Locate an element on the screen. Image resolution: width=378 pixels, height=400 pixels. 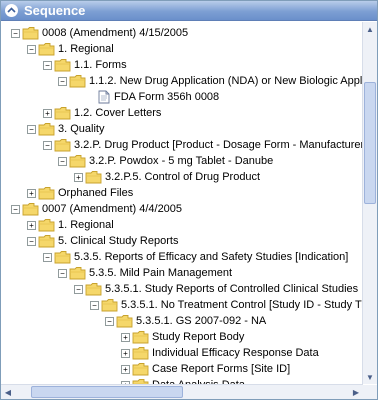
document-icon is located at coordinates (104, 97).